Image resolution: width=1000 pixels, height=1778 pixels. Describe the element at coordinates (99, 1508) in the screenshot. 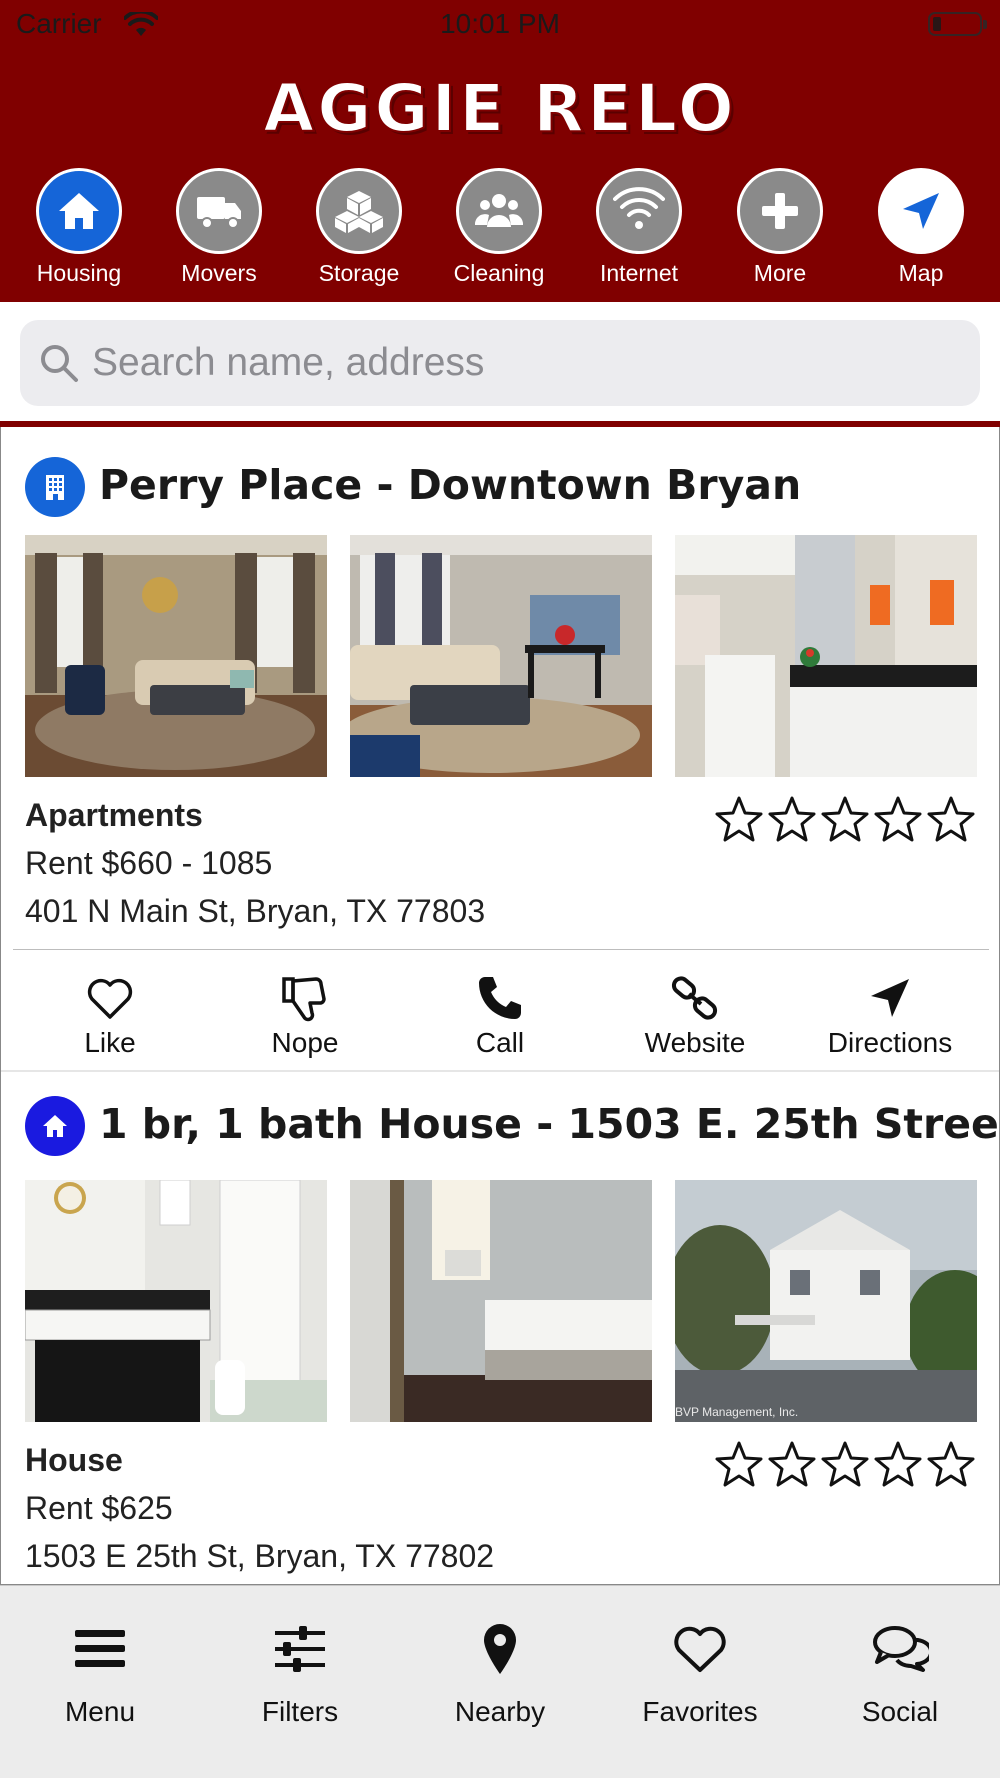

I see `listing-rent: Rent $625` at that location.